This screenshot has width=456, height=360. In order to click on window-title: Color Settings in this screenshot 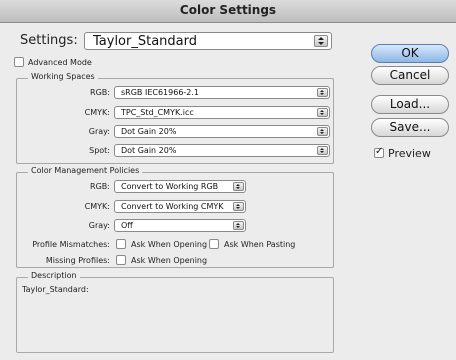, I will do `click(228, 10)`.